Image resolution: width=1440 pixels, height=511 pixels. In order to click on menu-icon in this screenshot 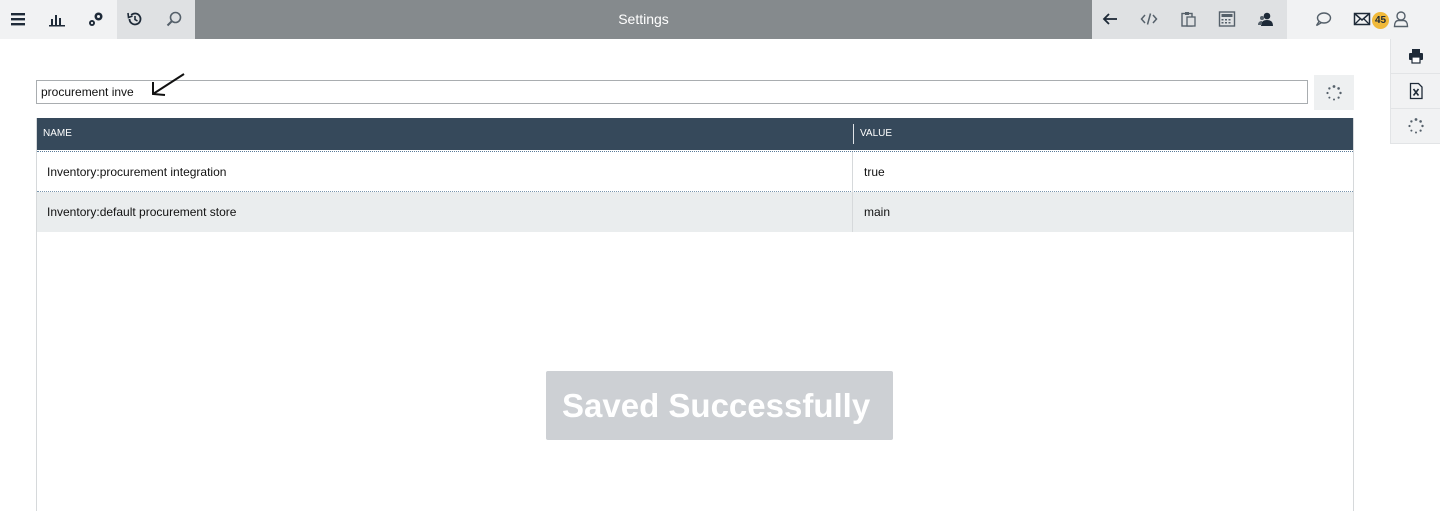, I will do `click(18, 19)`.